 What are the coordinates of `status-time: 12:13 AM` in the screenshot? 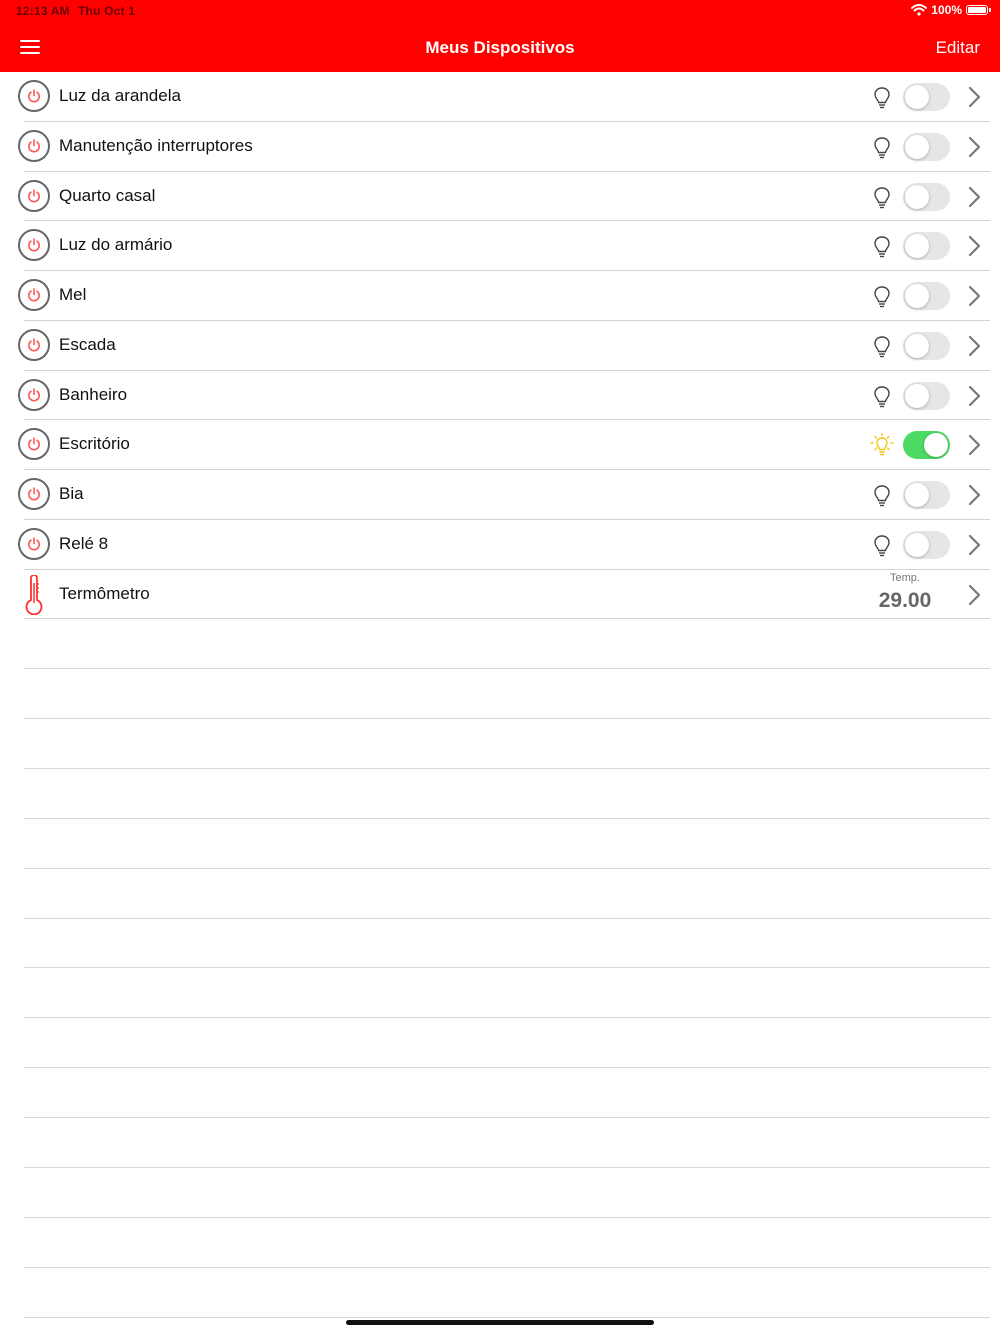 It's located at (43, 11).